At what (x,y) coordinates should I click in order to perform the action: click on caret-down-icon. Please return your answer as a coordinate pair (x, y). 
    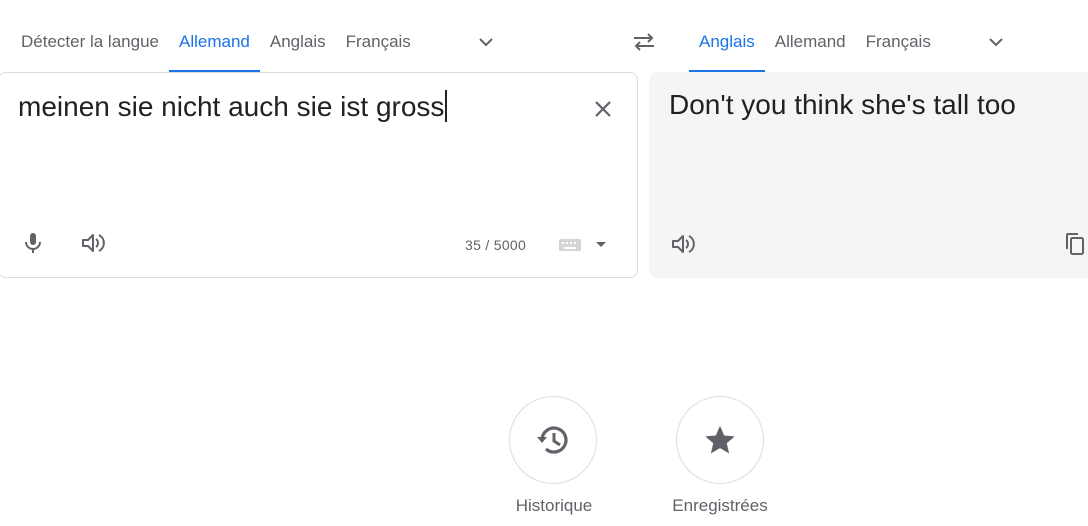
    Looking at the image, I should click on (601, 244).